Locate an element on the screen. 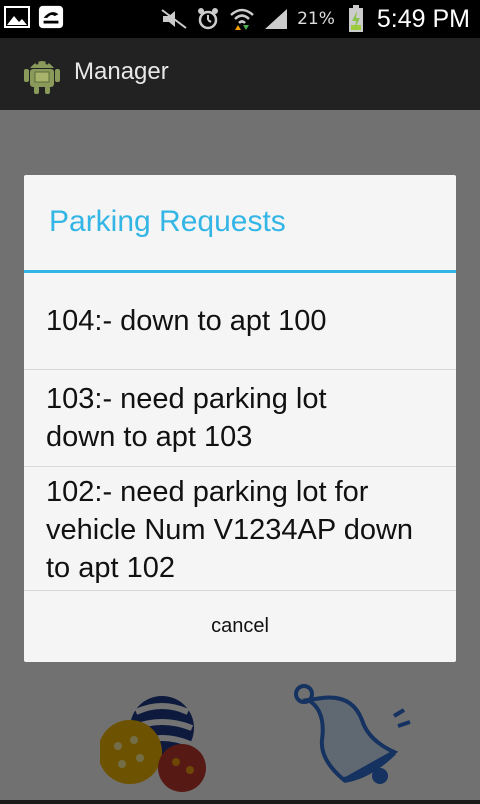 Image resolution: width=480 pixels, height=804 pixels. list-item: 103:- need parking lot down to apt 103 is located at coordinates (240, 418).